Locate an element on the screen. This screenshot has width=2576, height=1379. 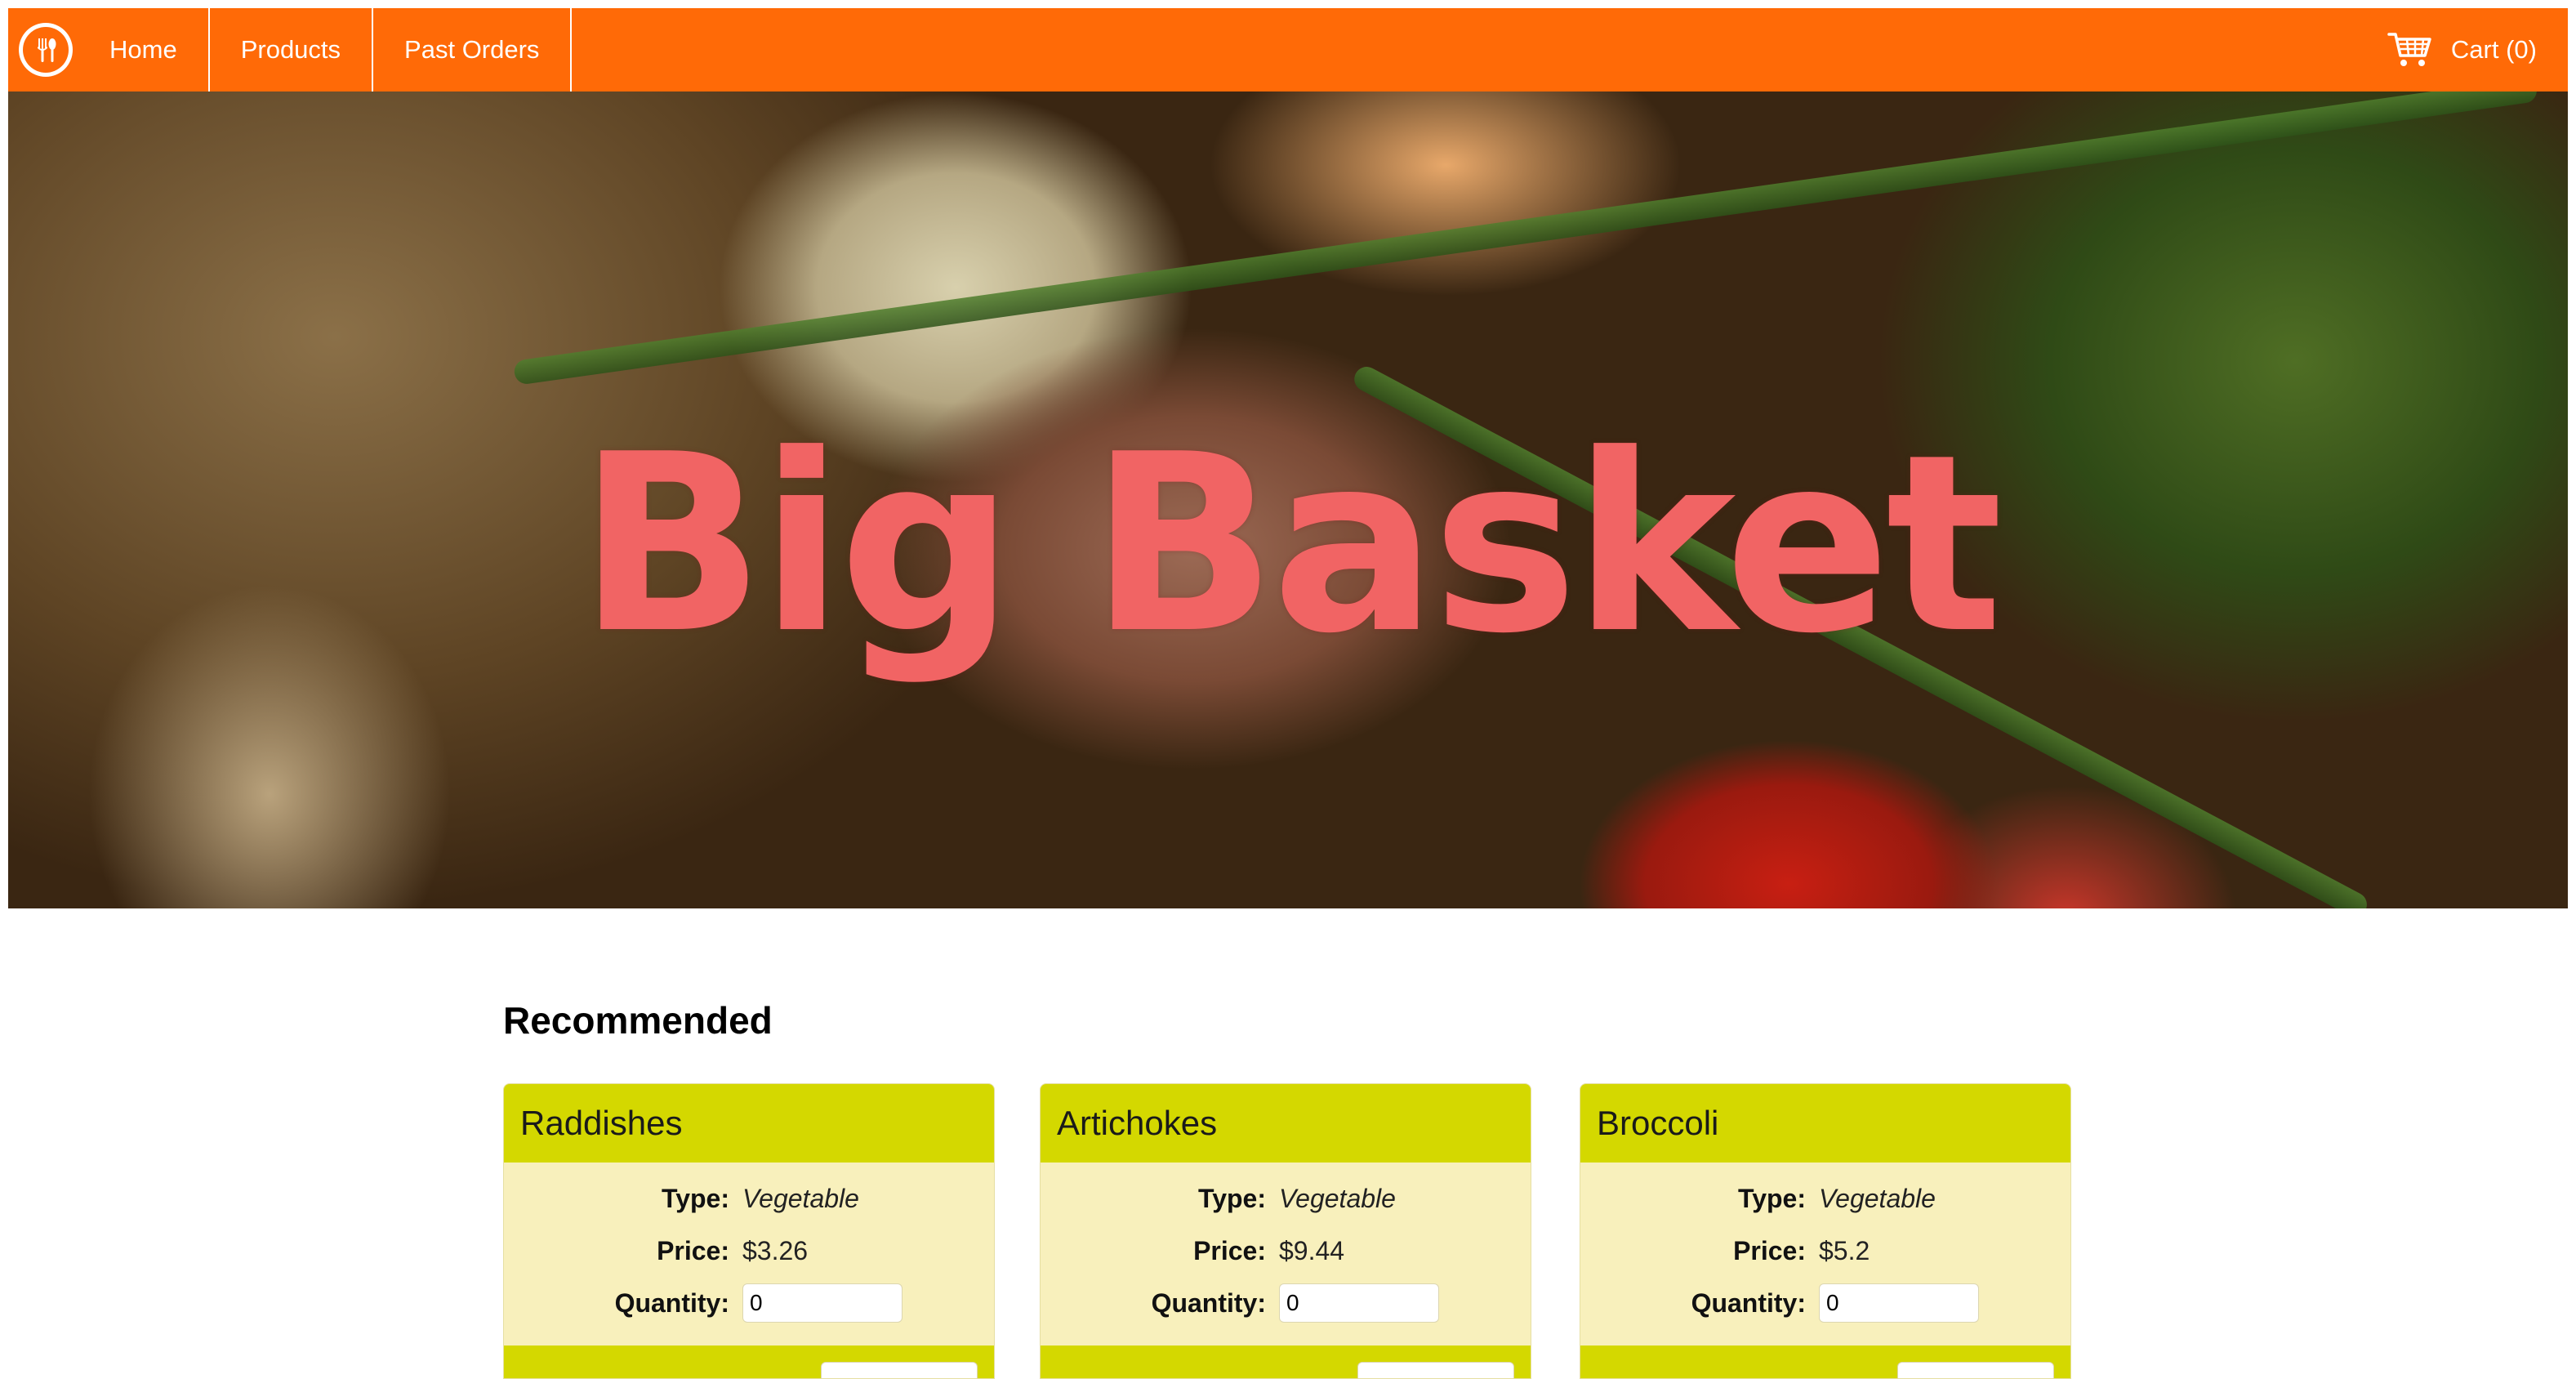
product-details: Type: Vegetable Price: $5.2 Quantity: is located at coordinates (1825, 1246).